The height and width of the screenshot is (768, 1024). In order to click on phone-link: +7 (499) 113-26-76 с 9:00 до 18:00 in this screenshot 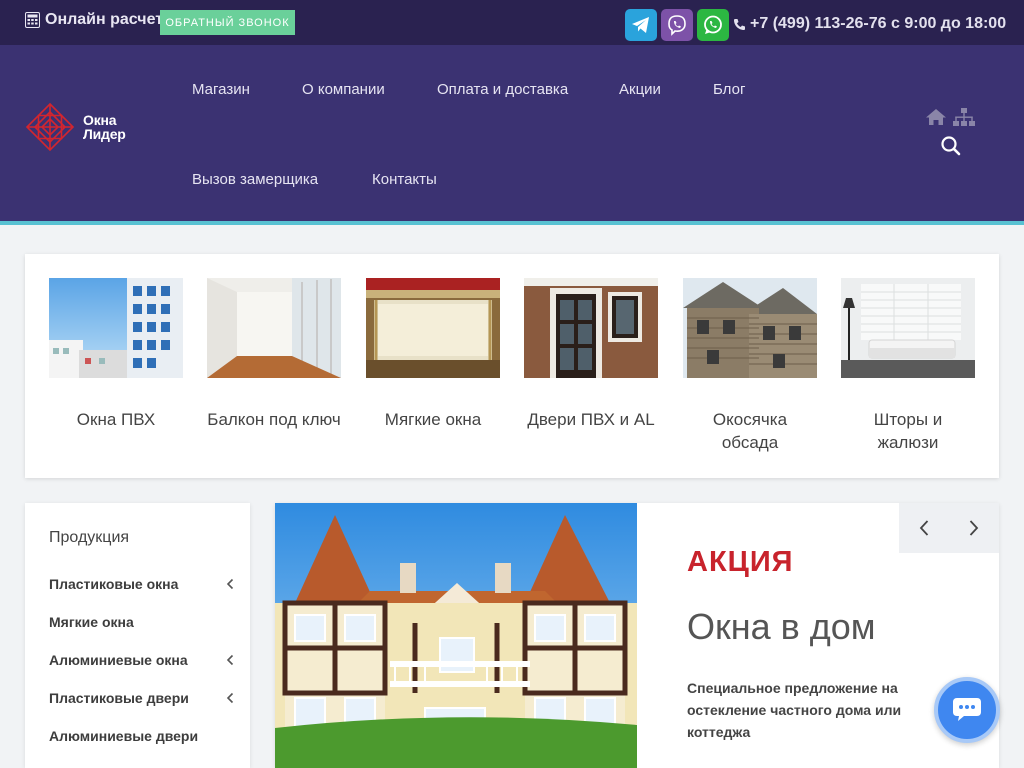, I will do `click(869, 24)`.